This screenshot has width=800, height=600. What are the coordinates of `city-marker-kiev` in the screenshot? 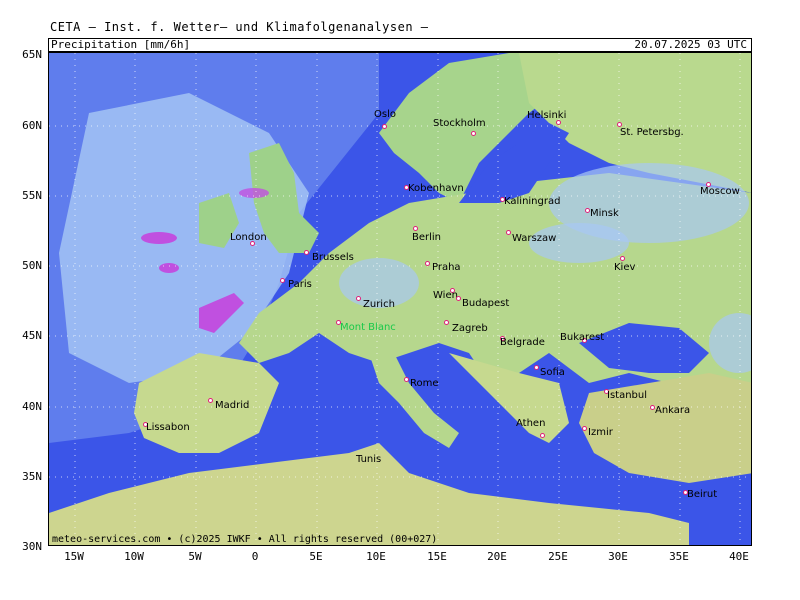 It's located at (622, 258).